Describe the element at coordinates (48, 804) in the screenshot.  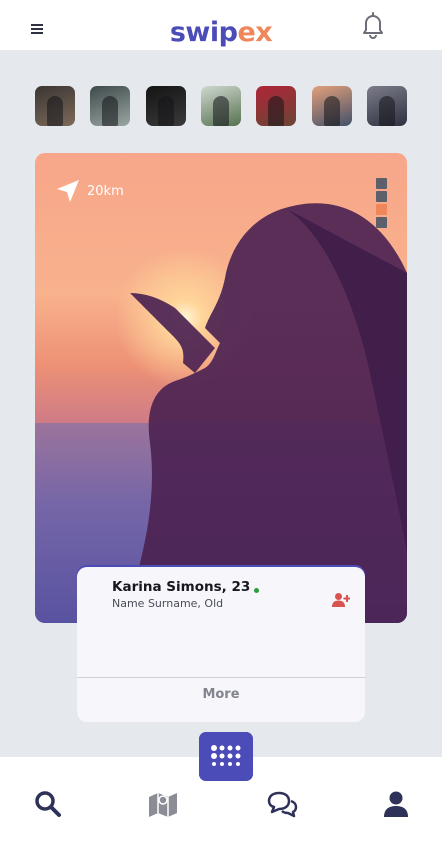
I see `search-icon` at that location.